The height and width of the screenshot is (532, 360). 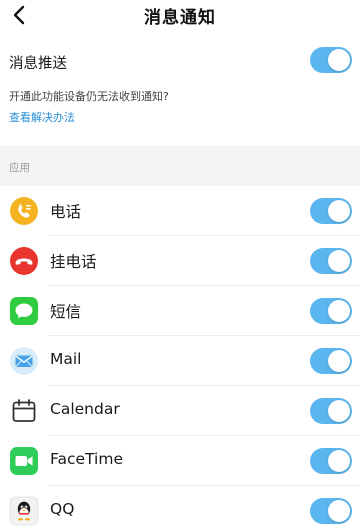 I want to click on facetime-icon, so click(x=24, y=461).